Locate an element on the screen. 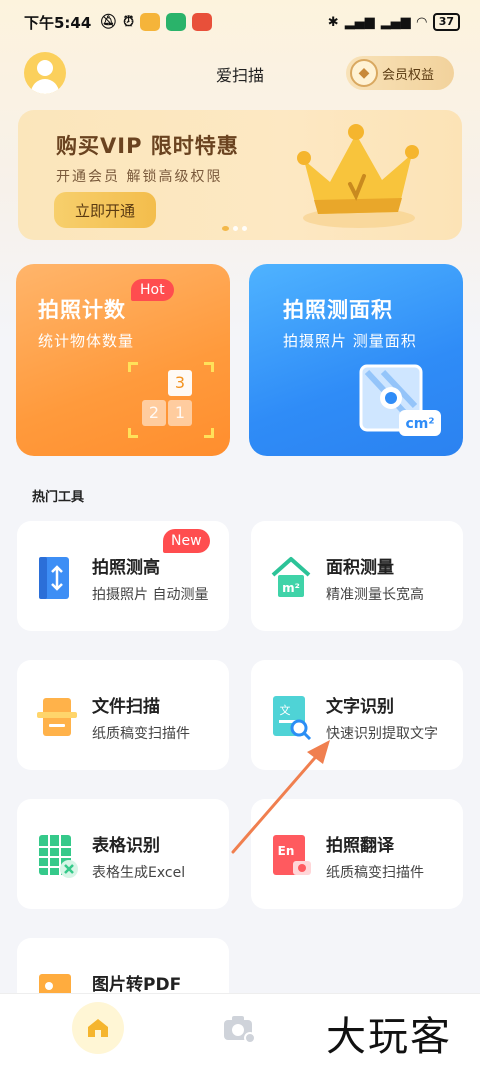  home-icon is located at coordinates (98, 1028).